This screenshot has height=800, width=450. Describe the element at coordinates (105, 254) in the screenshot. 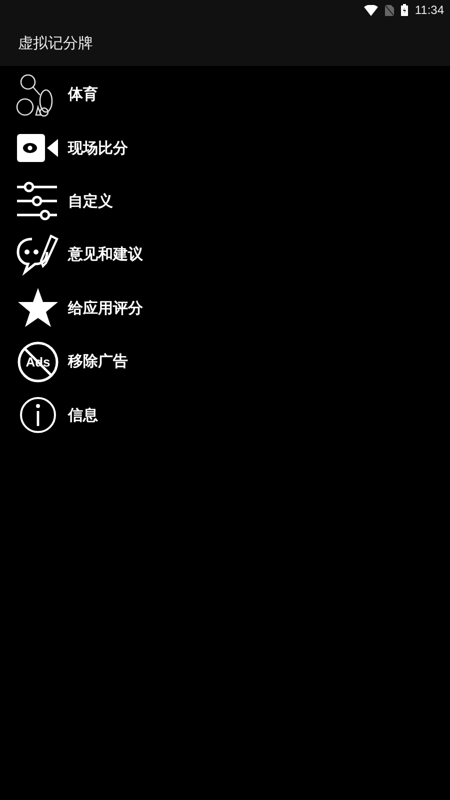

I see `menu-item: 意见和建议` at that location.